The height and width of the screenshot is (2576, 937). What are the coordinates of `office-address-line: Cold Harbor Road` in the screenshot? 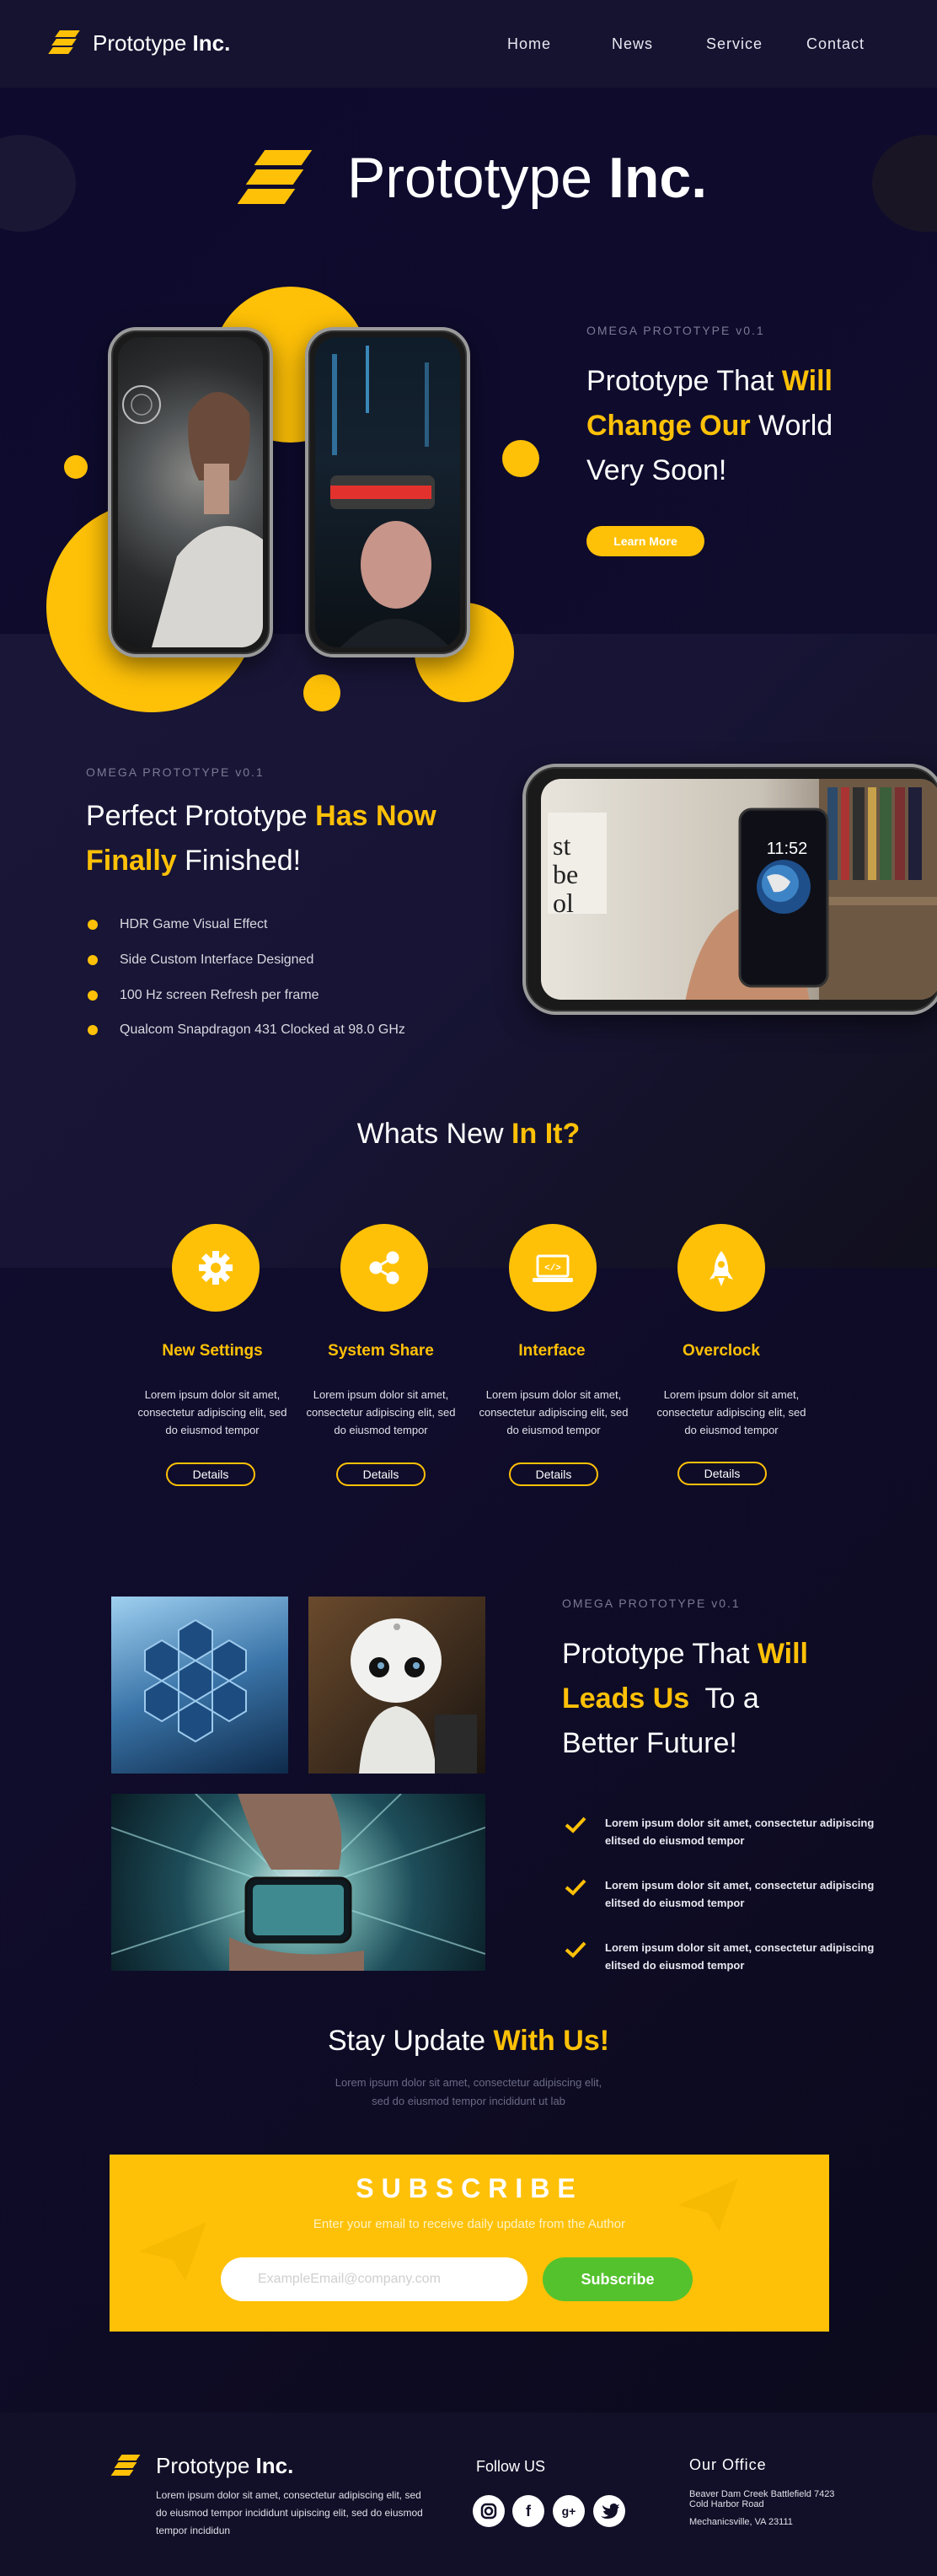 It's located at (726, 2504).